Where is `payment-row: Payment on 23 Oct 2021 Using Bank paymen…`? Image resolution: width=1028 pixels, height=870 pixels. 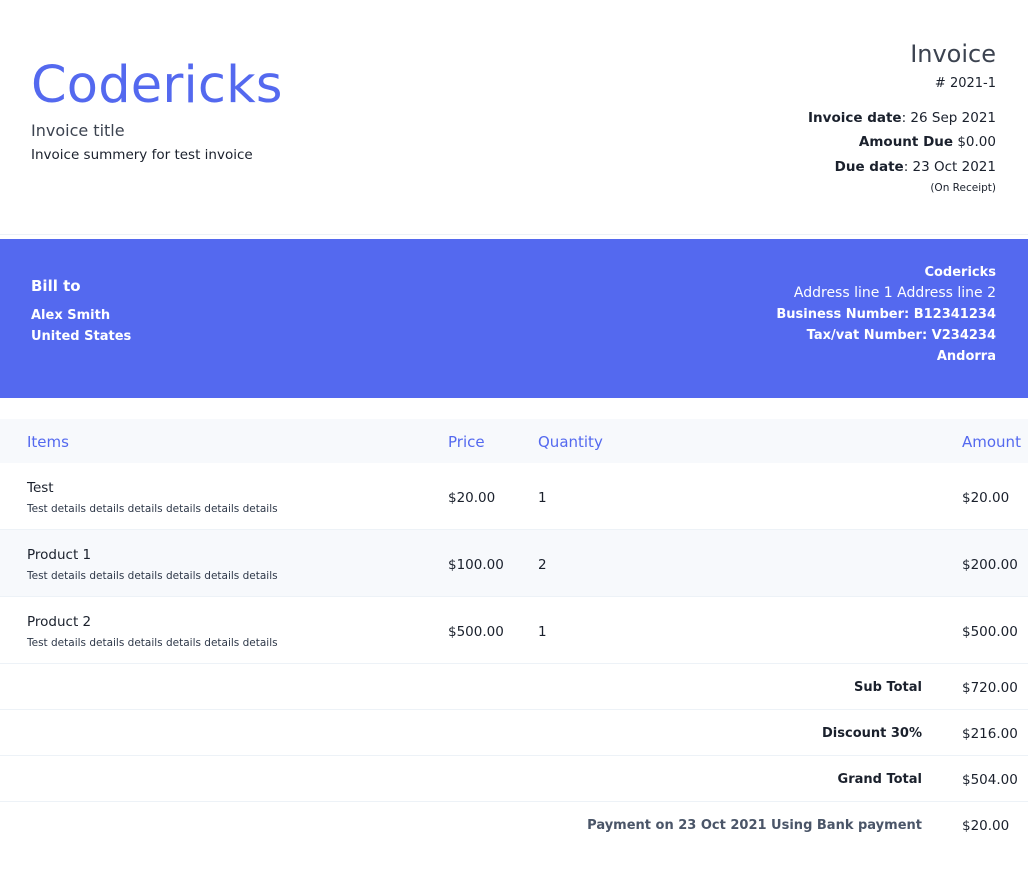
payment-row: Payment on 23 Oct 2021 Using Bank paymen… is located at coordinates (514, 824).